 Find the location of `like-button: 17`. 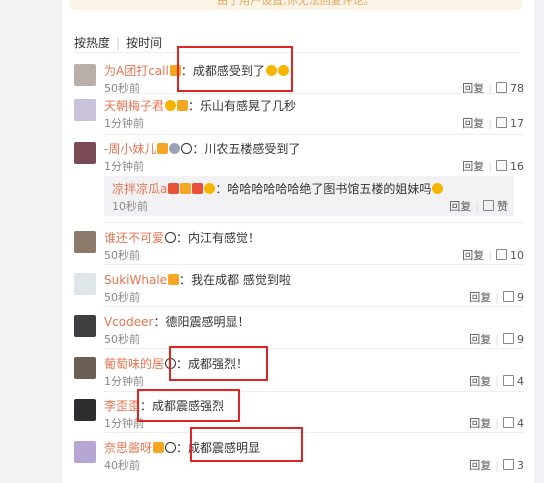

like-button: 17 is located at coordinates (510, 123).